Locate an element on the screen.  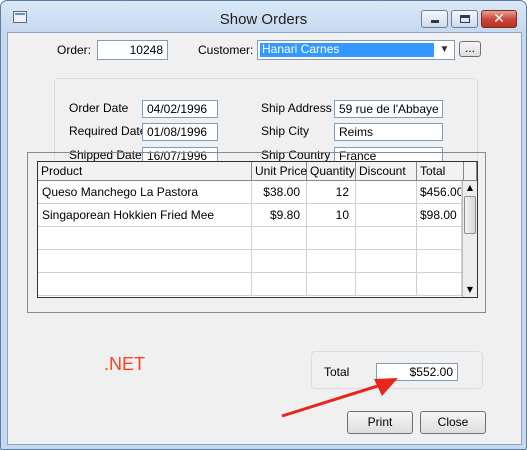
cell-unit-price: $38.00 is located at coordinates (279, 192).